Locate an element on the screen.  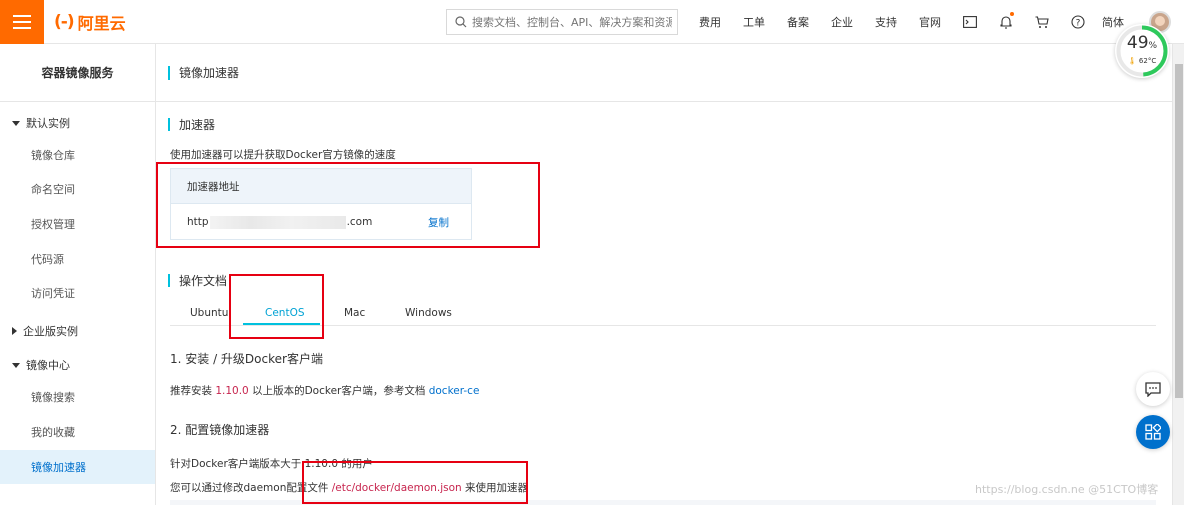
apps-grid-icon is located at coordinates (1153, 432).